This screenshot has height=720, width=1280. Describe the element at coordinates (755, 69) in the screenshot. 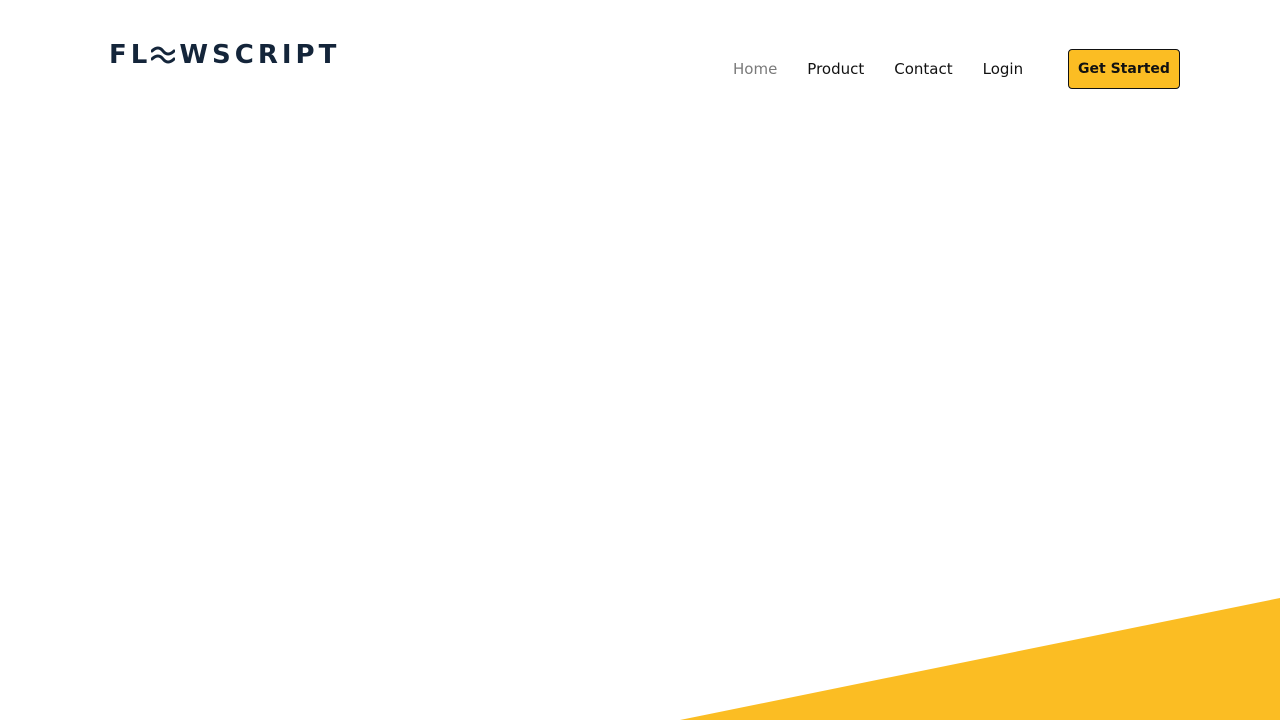

I see `nav-link-home: Home` at that location.